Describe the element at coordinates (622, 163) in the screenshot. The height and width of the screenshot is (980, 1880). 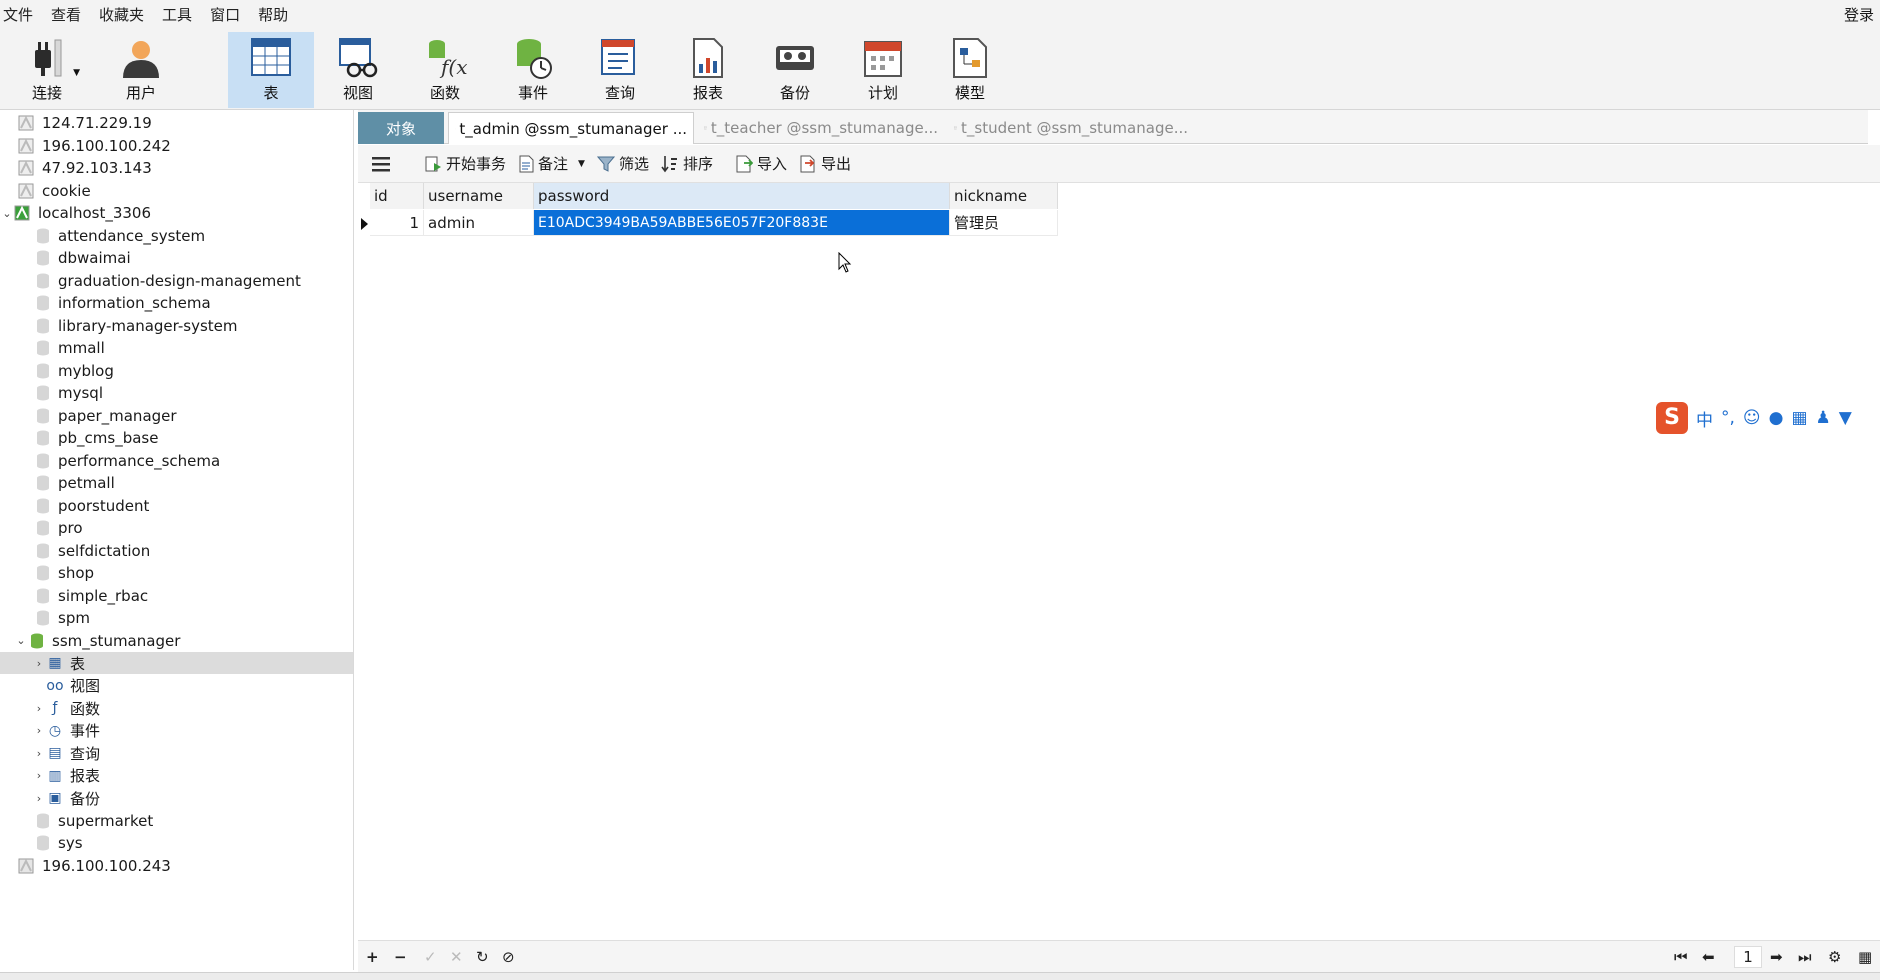
I see `filter-button: 筛选` at that location.